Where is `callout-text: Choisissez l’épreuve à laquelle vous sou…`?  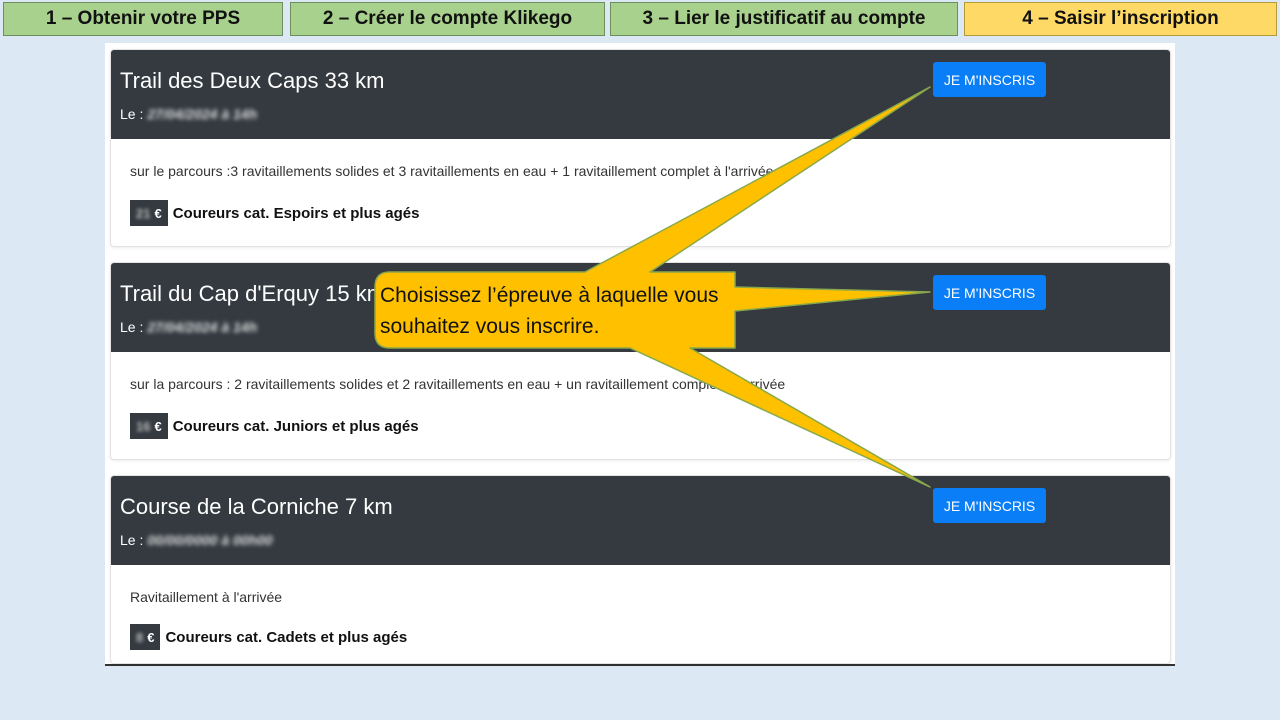
callout-text: Choisissez l’épreuve à laquelle vous sou… is located at coordinates (549, 311).